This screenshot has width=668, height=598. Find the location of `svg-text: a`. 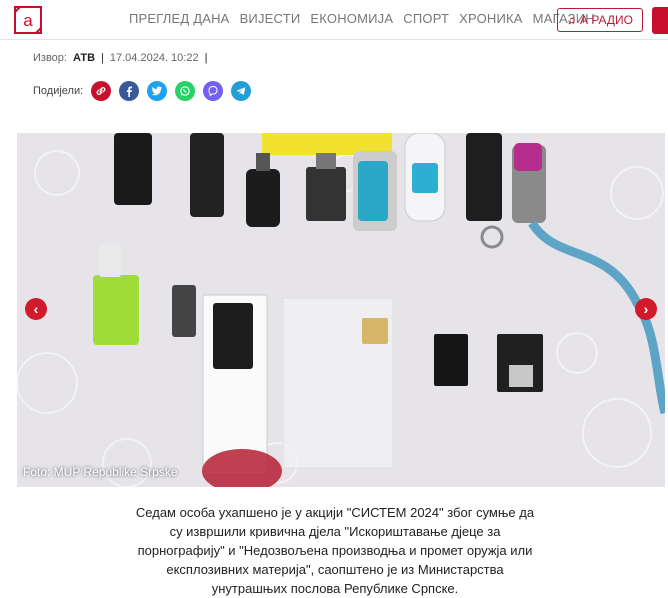

svg-text: a is located at coordinates (28, 20).